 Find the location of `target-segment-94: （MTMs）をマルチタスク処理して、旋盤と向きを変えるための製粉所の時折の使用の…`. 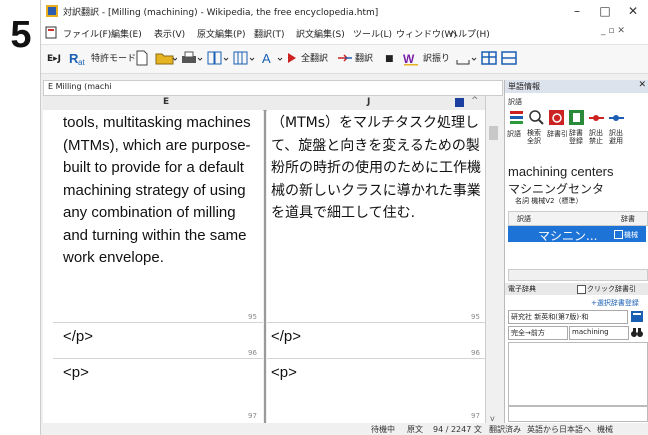

target-segment-94: （MTMs）をマルチタスク処理して、旋盤と向きを変えるための製粉所の時折の使用の… is located at coordinates (376, 168).